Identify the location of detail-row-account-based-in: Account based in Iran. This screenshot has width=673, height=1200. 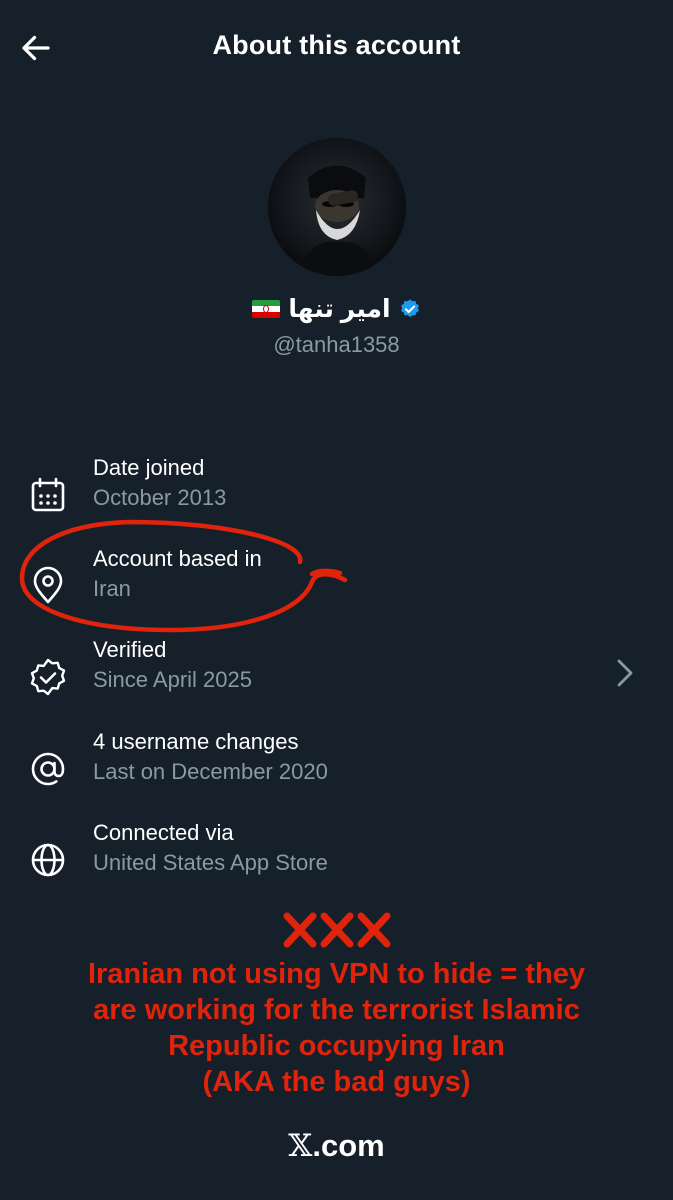
(336, 587).